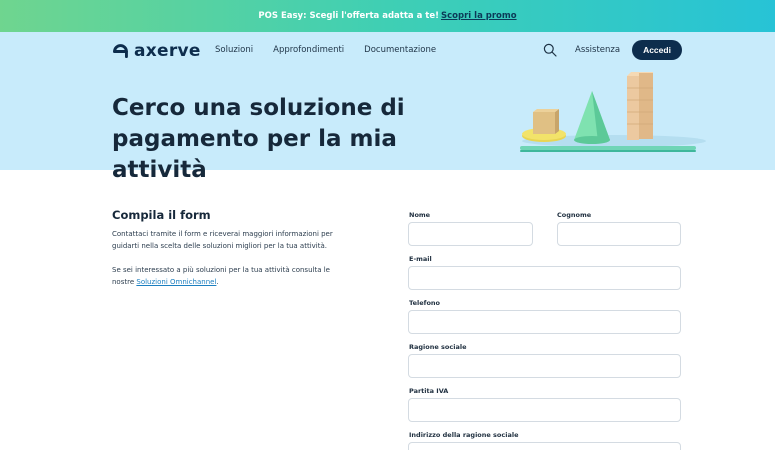 The image size is (775, 450). I want to click on logo: axerve, so click(156, 51).